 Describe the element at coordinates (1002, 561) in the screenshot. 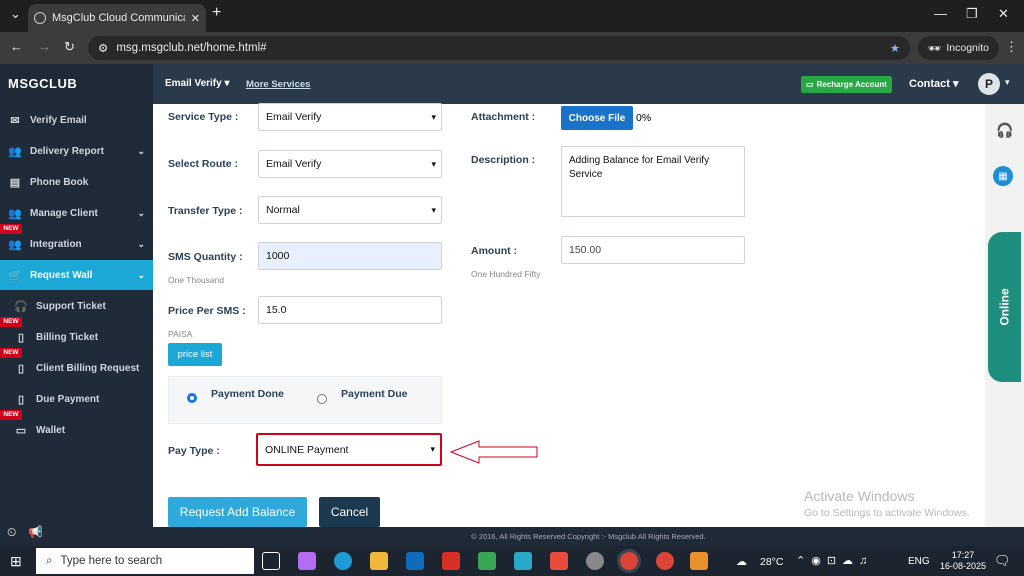

I see `notification-icon: 🗨` at that location.